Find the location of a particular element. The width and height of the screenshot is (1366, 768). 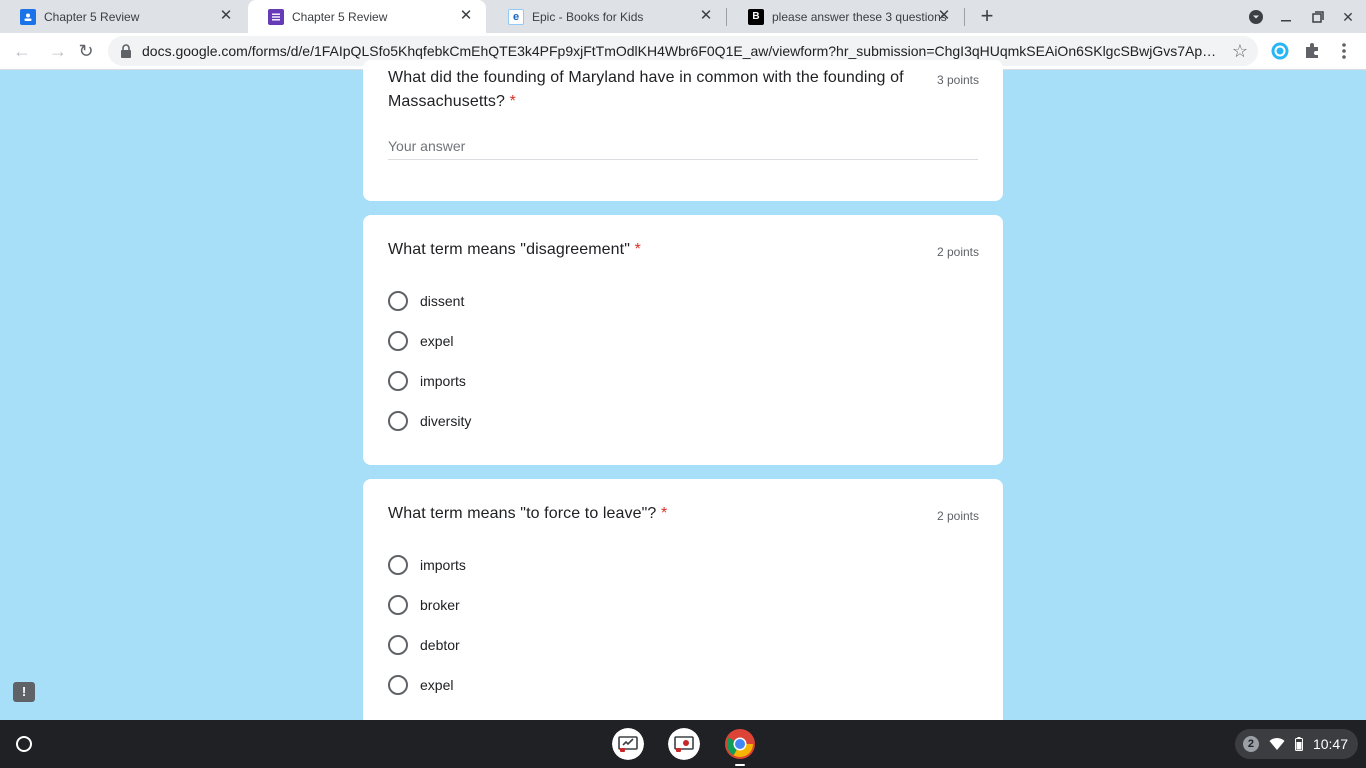

radio-option-diversity: diversity is located at coordinates (429, 421).